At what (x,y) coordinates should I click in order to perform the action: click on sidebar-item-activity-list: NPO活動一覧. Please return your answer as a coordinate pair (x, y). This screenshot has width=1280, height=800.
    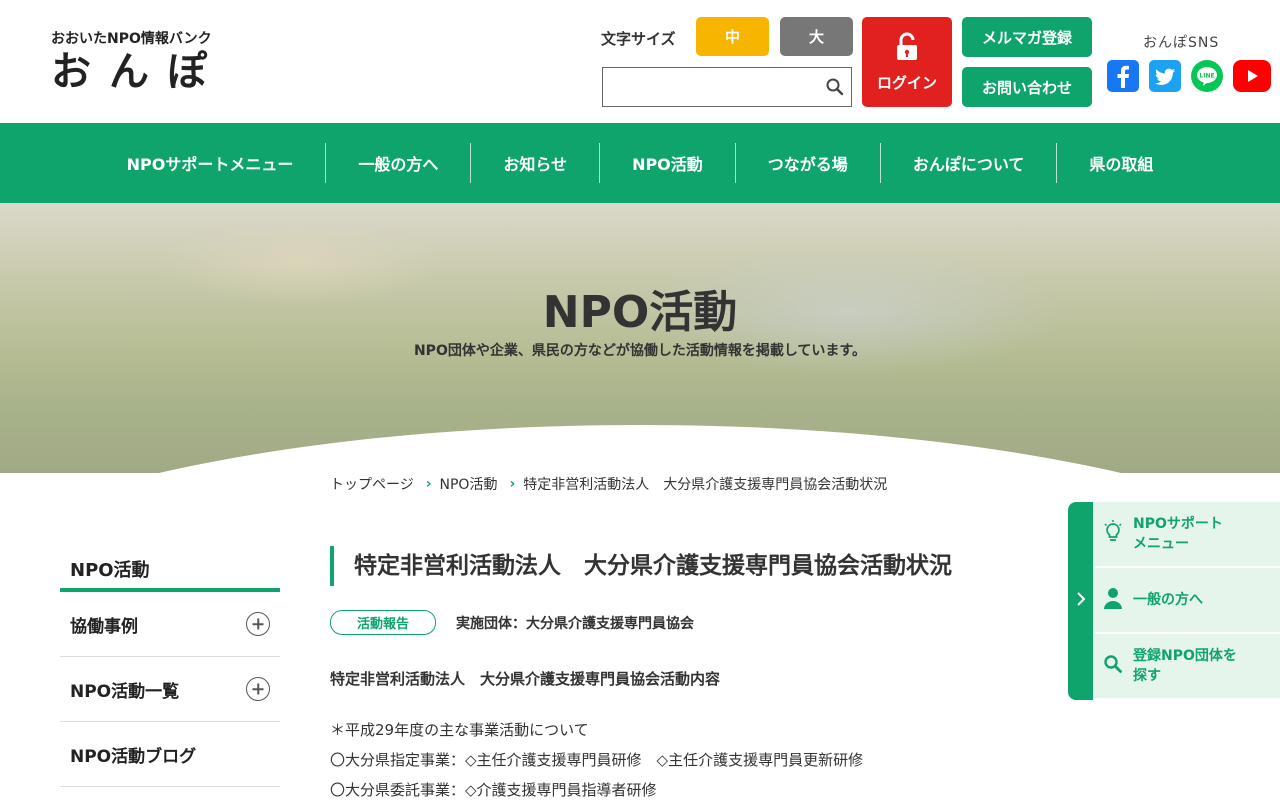
    Looking at the image, I should click on (170, 689).